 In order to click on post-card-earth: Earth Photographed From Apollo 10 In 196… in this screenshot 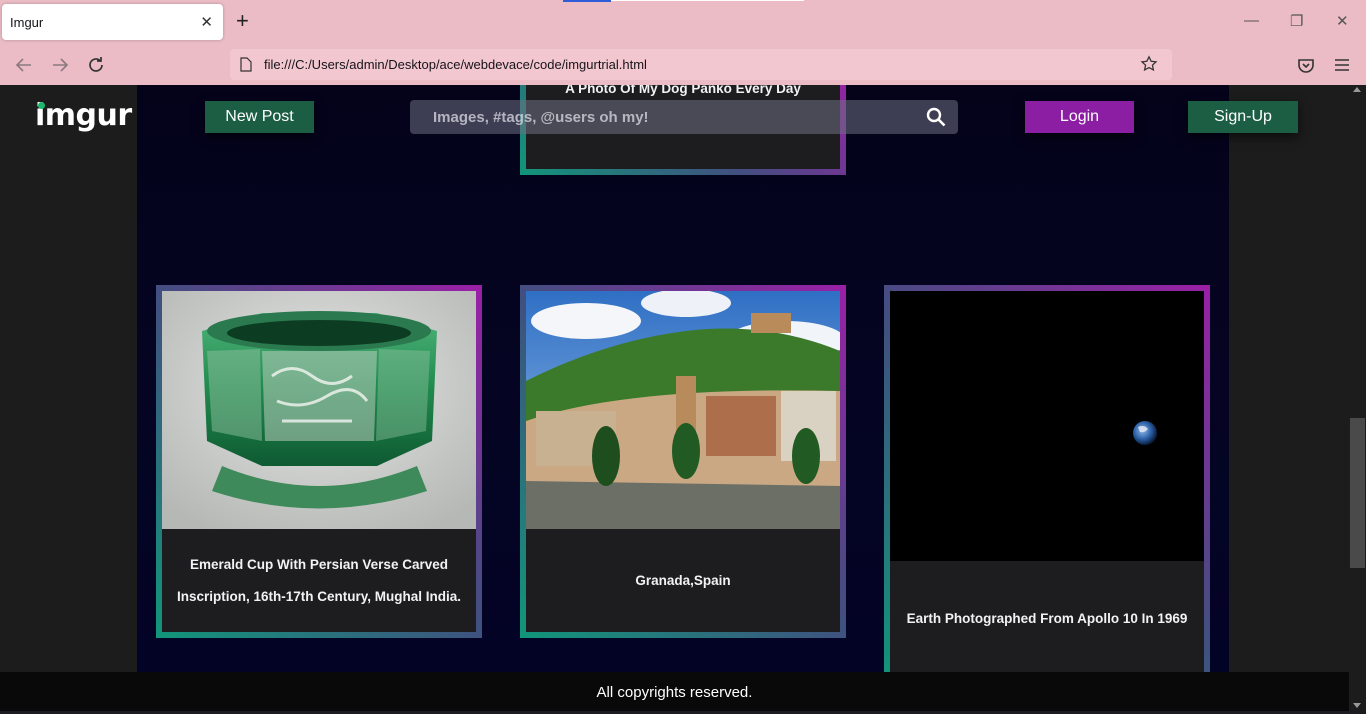, I will do `click(1047, 478)`.